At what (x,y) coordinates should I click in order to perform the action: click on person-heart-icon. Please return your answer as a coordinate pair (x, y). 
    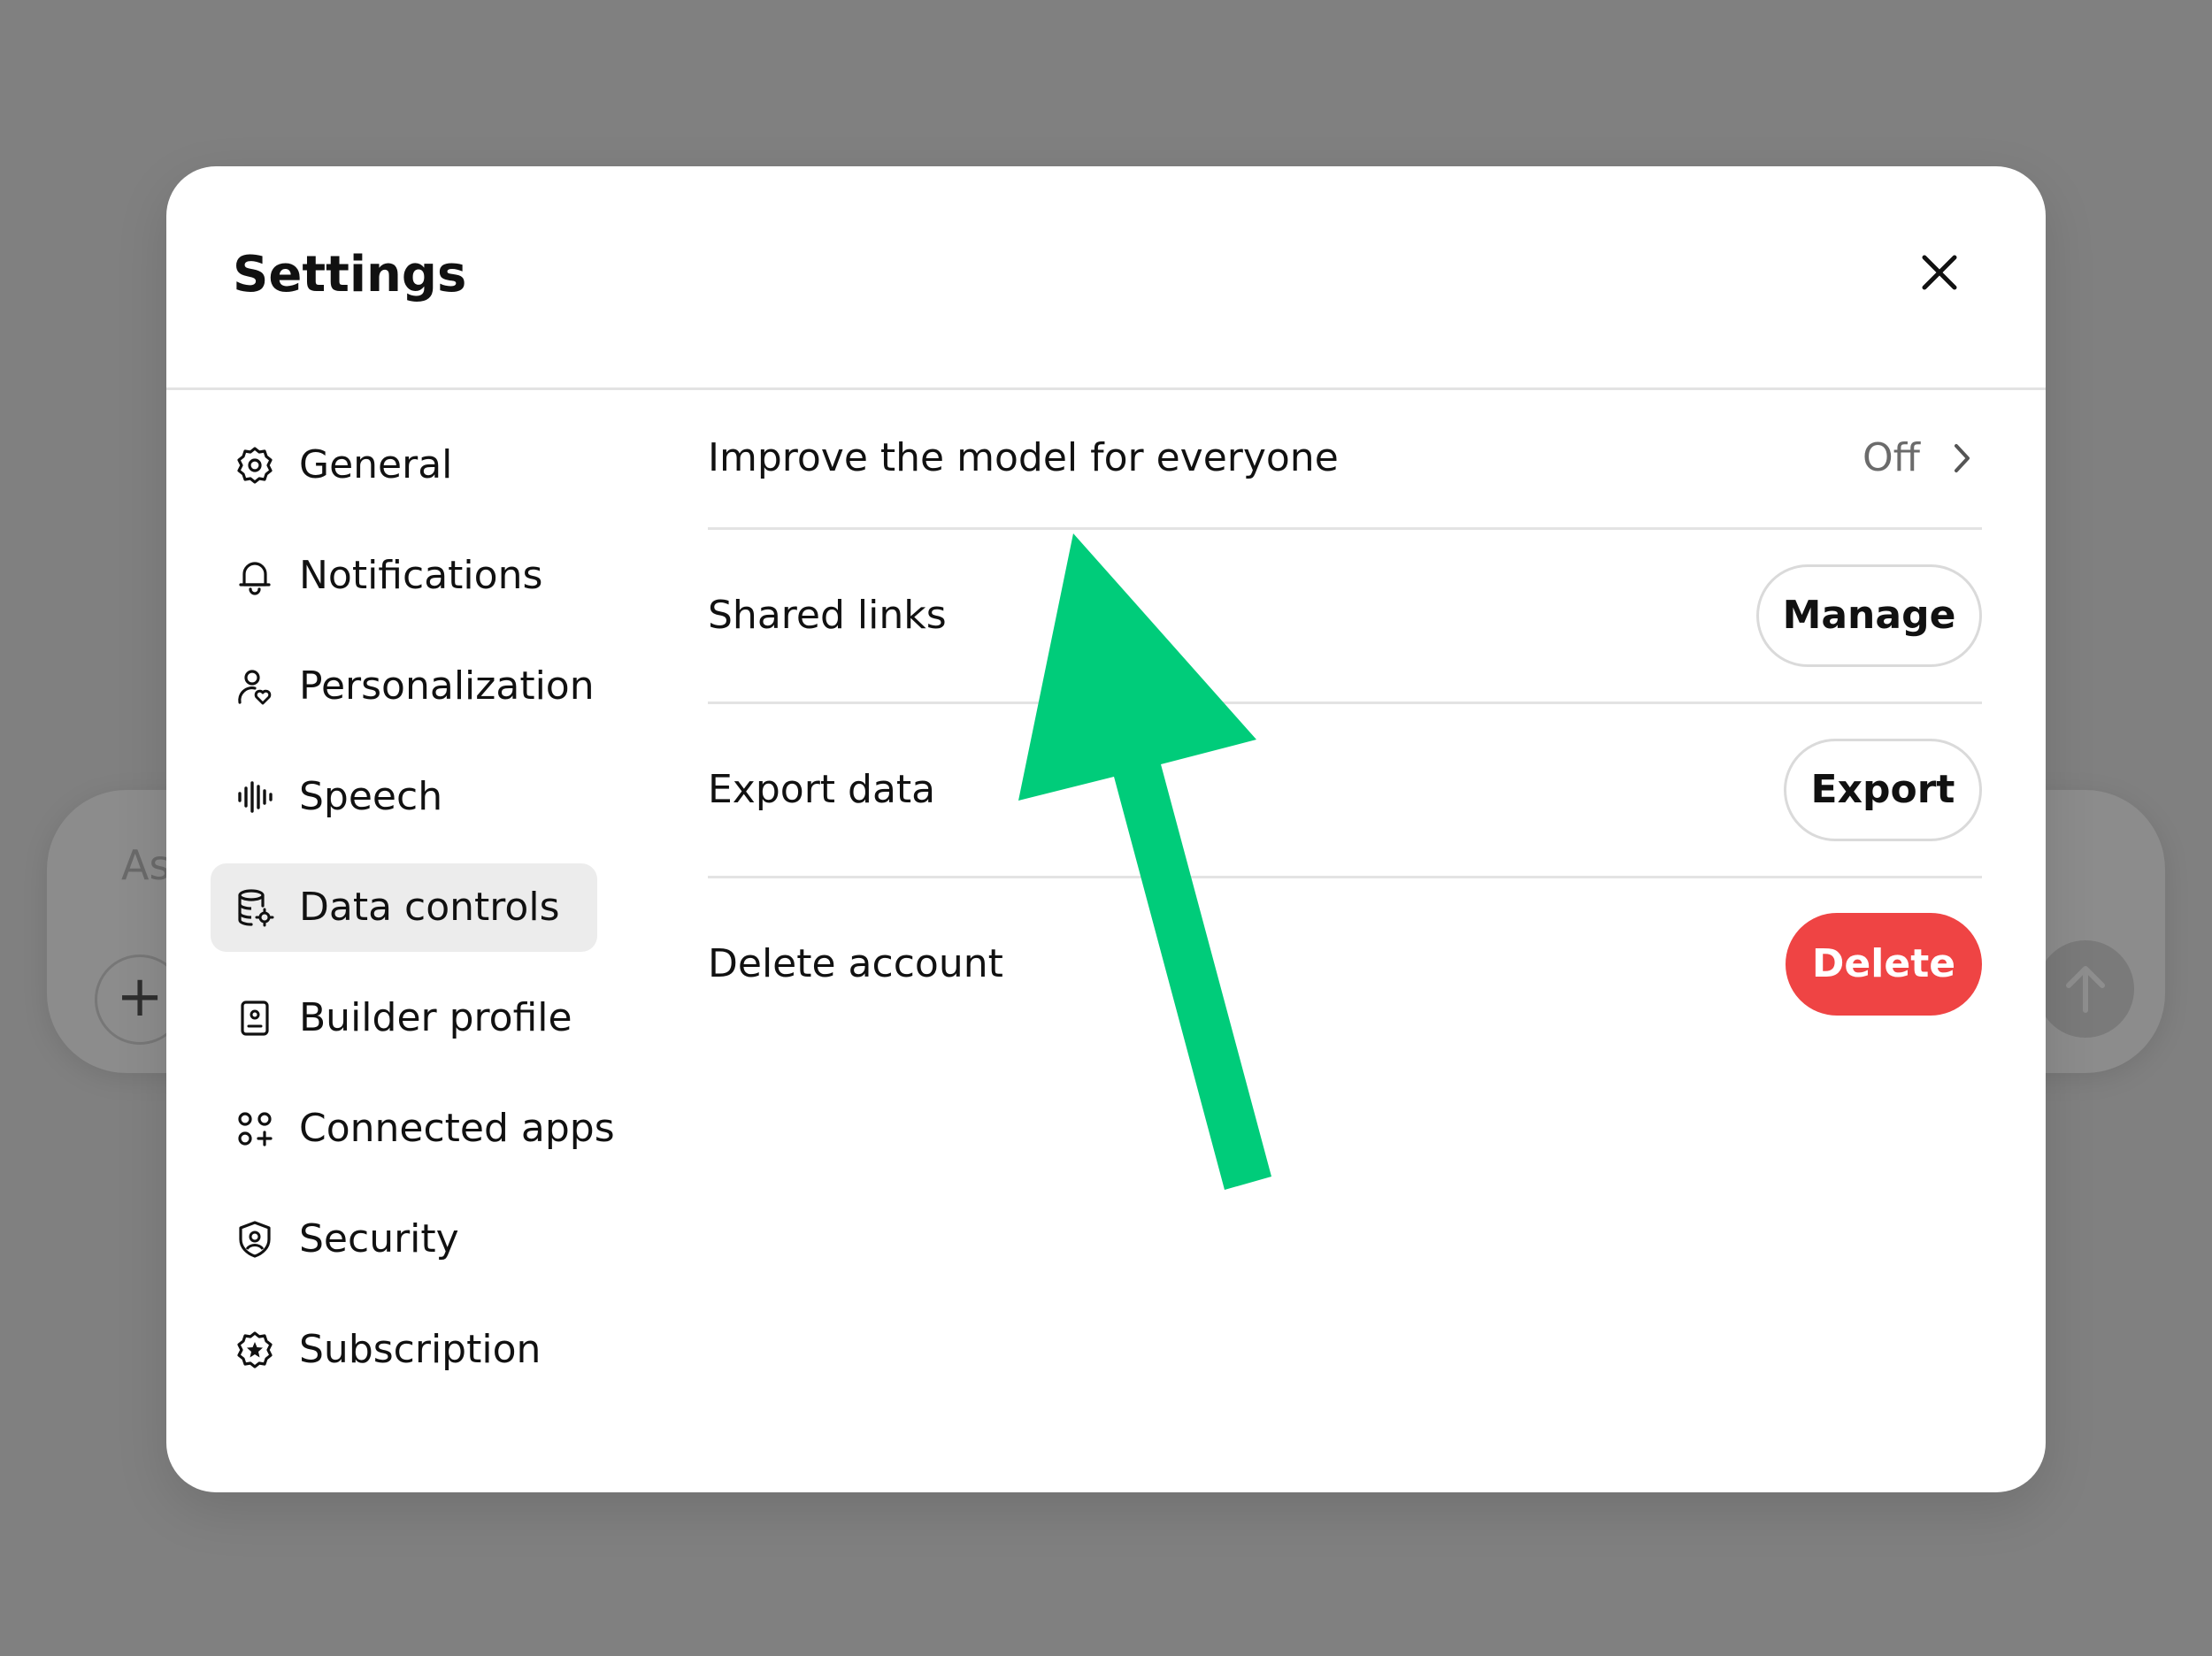
    Looking at the image, I should click on (255, 687).